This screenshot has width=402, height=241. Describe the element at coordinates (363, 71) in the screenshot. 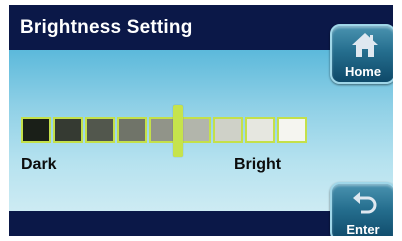

I see `home-button-label: Home` at that location.